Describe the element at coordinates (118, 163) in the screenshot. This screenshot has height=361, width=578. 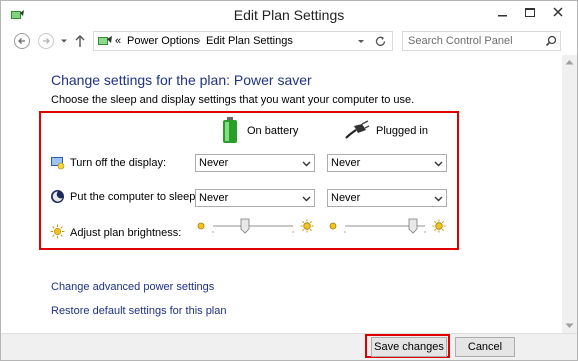
I see `turn-off-display-label: Turn off the display:` at that location.